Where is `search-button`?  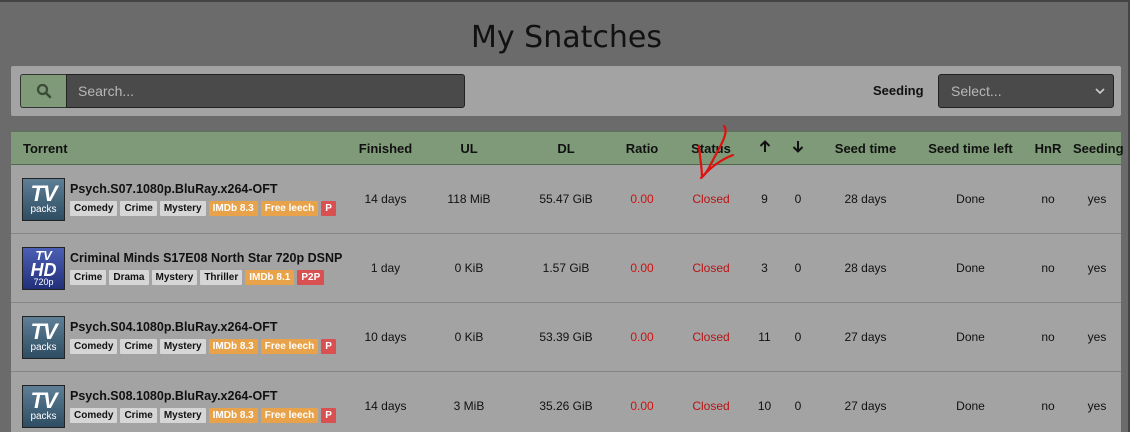
search-button is located at coordinates (43, 91).